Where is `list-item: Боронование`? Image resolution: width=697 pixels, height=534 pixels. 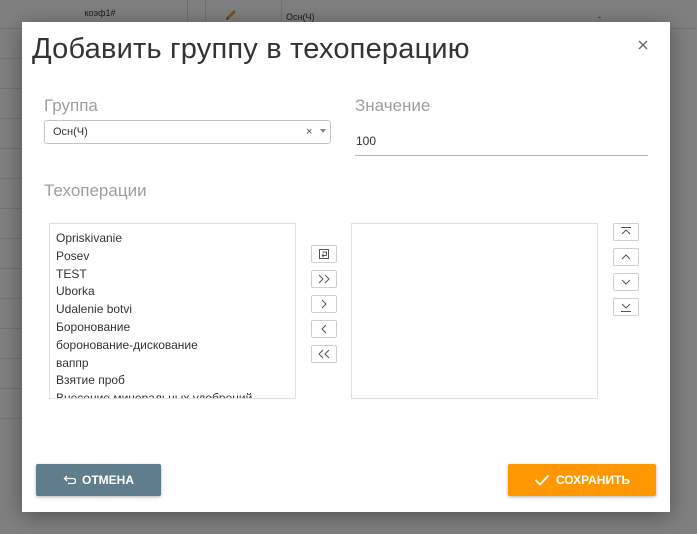 list-item: Боронование is located at coordinates (154, 328).